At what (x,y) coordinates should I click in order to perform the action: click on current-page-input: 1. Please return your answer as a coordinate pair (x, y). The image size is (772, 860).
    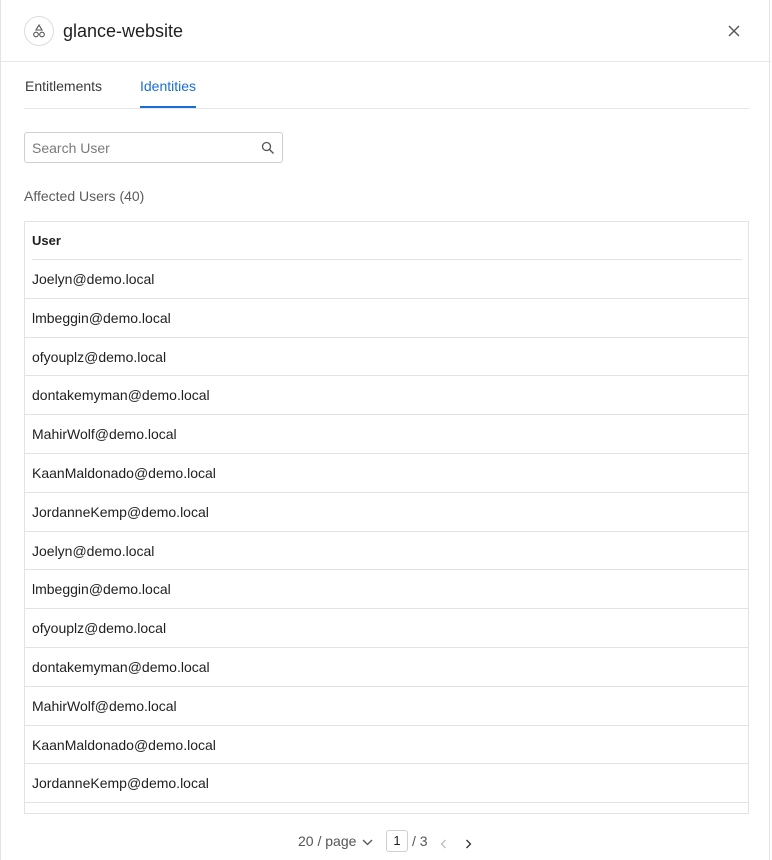
    Looking at the image, I should click on (397, 841).